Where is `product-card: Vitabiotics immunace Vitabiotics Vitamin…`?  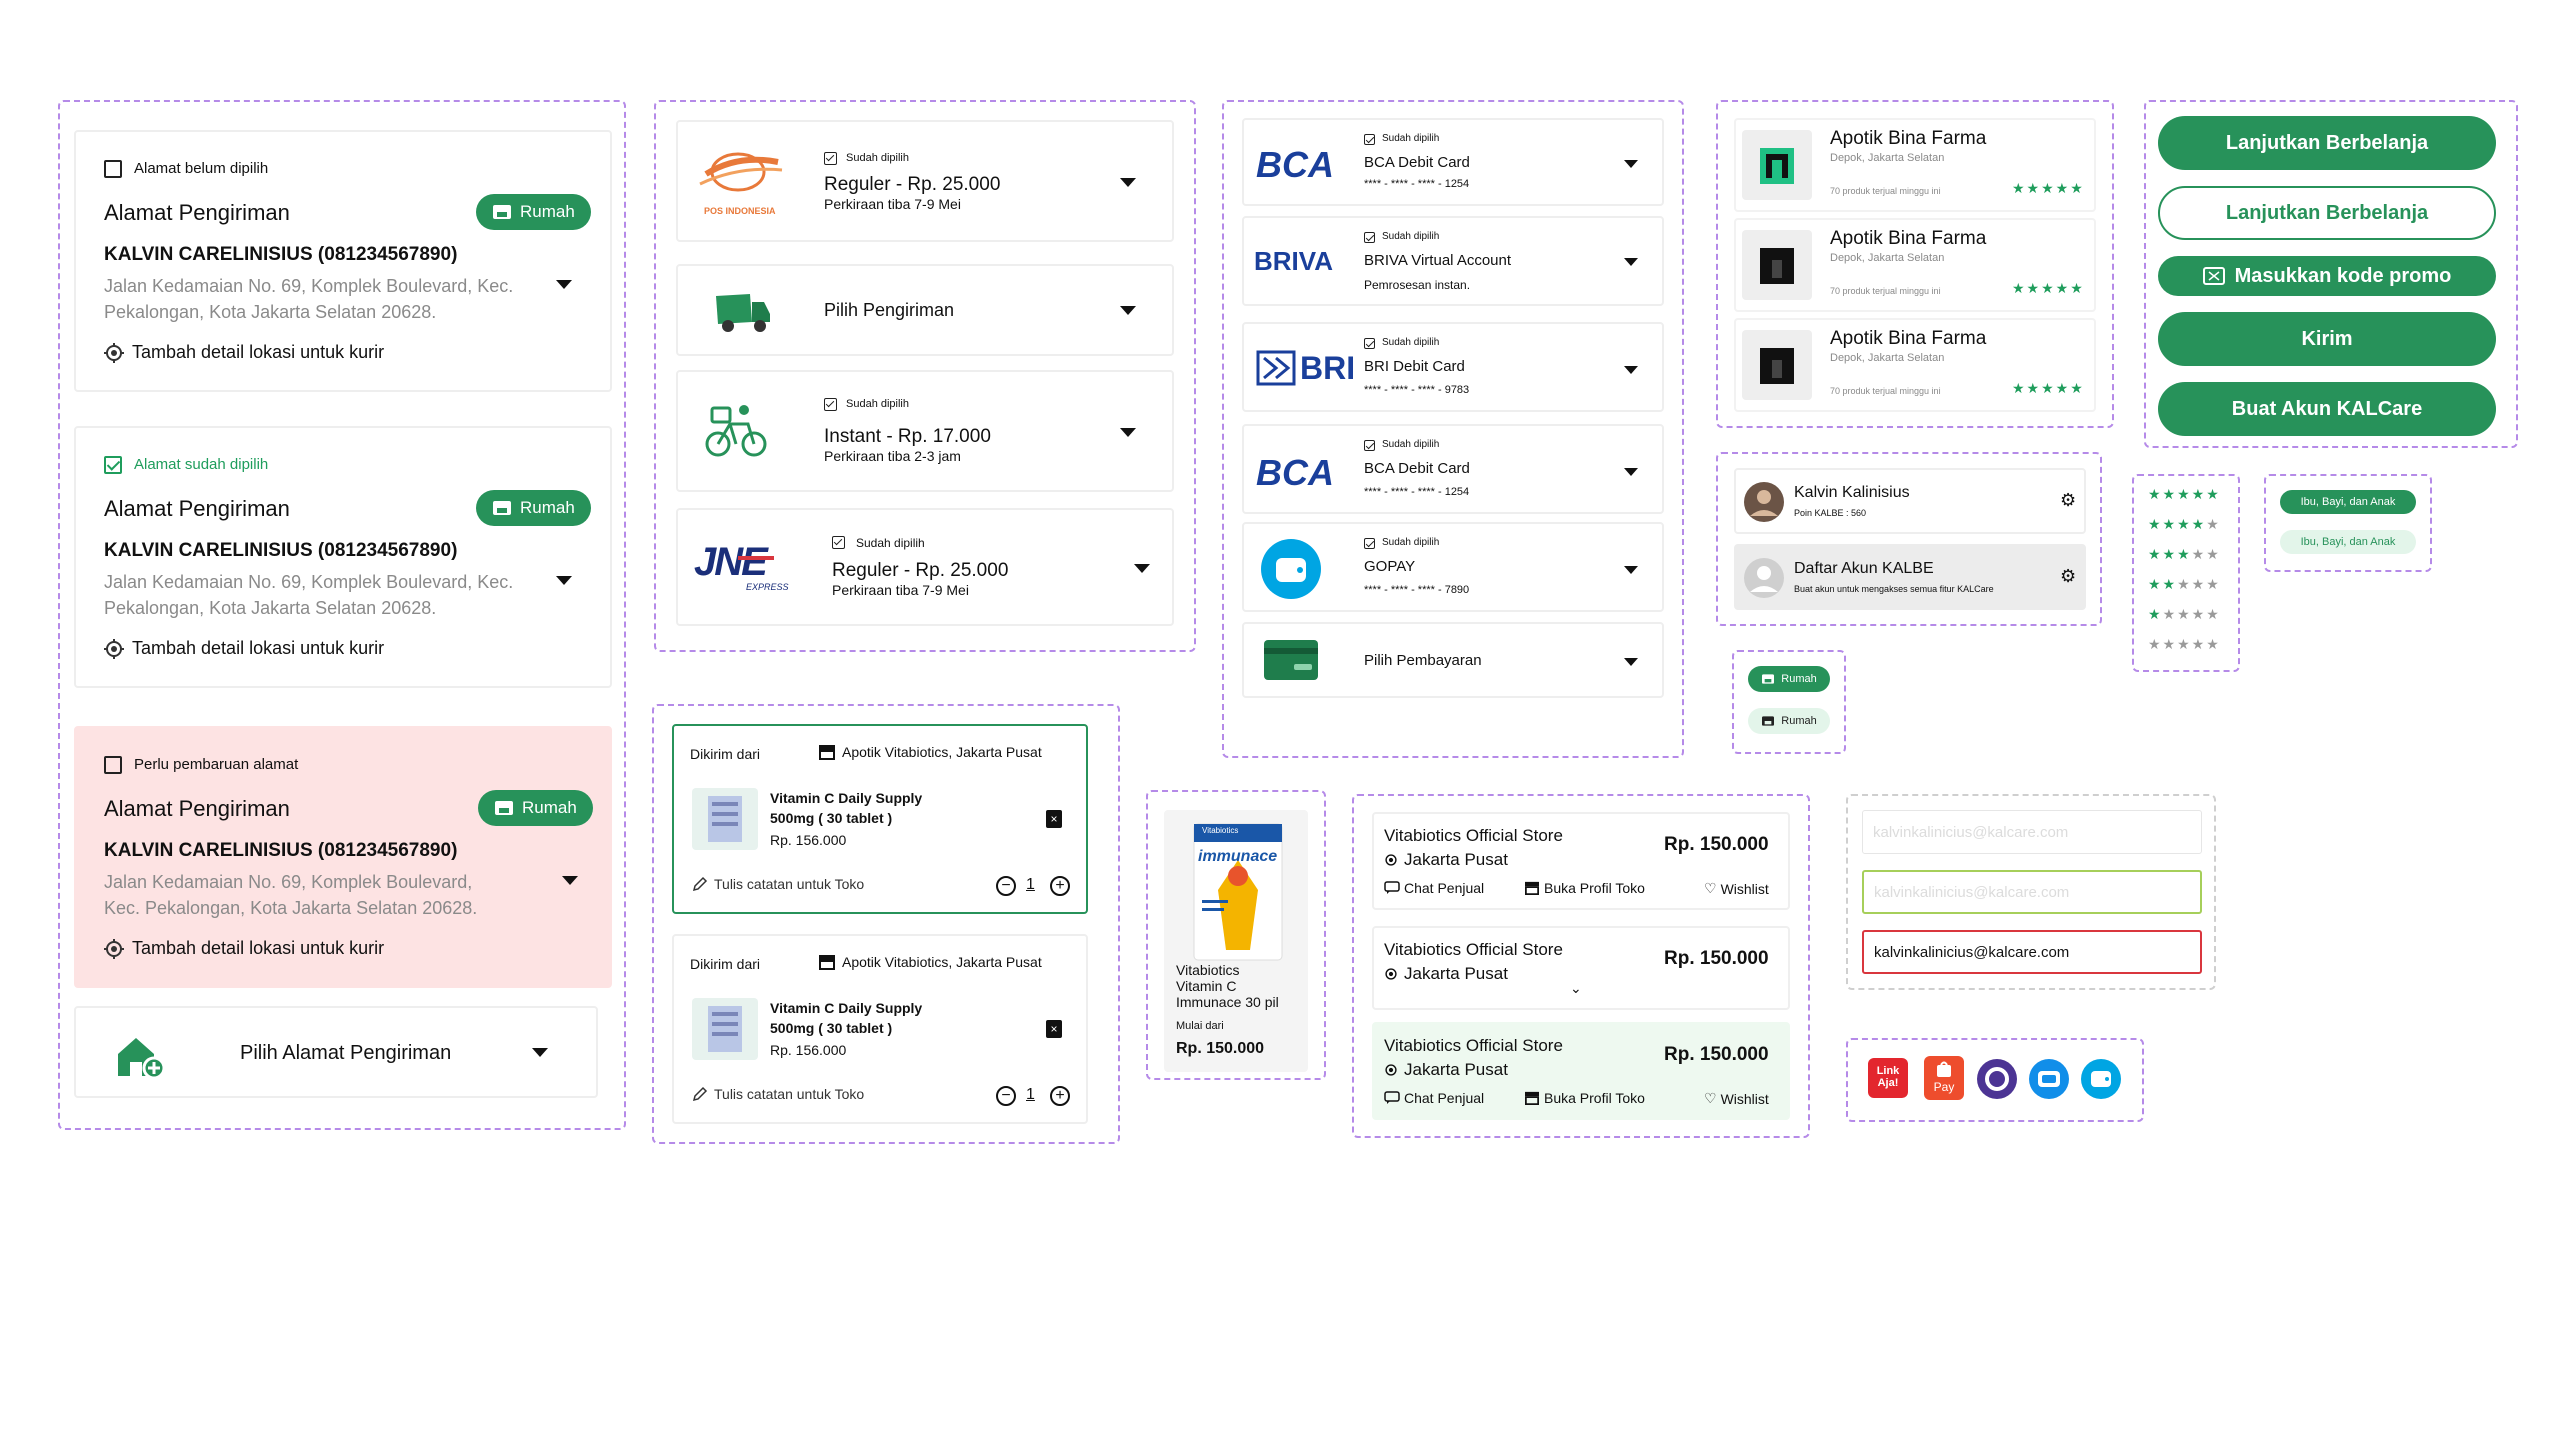 product-card: Vitabiotics immunace Vitabiotics Vitamin… is located at coordinates (1236, 941).